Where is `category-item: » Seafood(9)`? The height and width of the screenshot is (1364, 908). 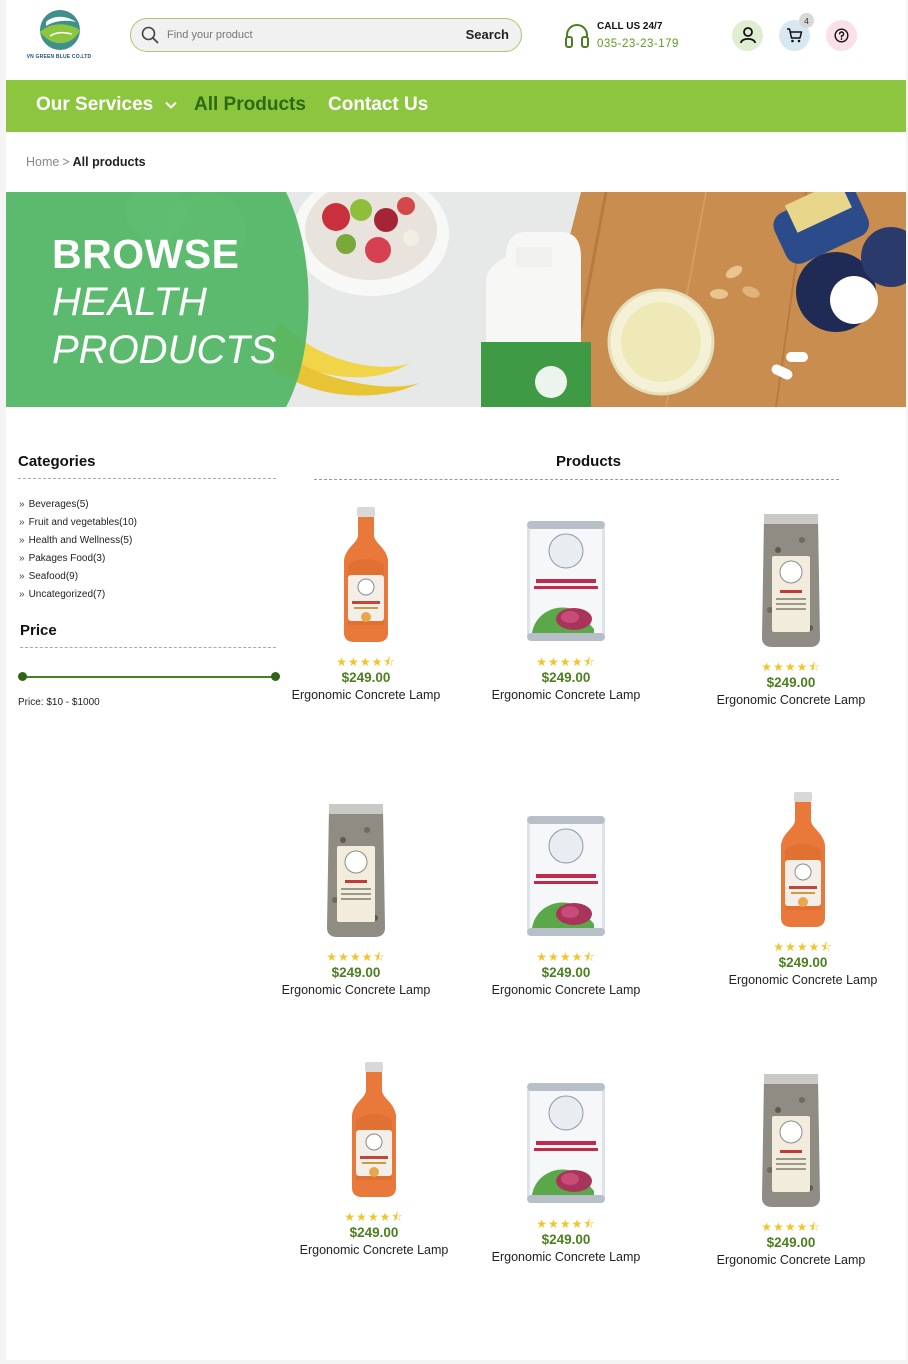
category-item: » Seafood(9) is located at coordinates (78, 579).